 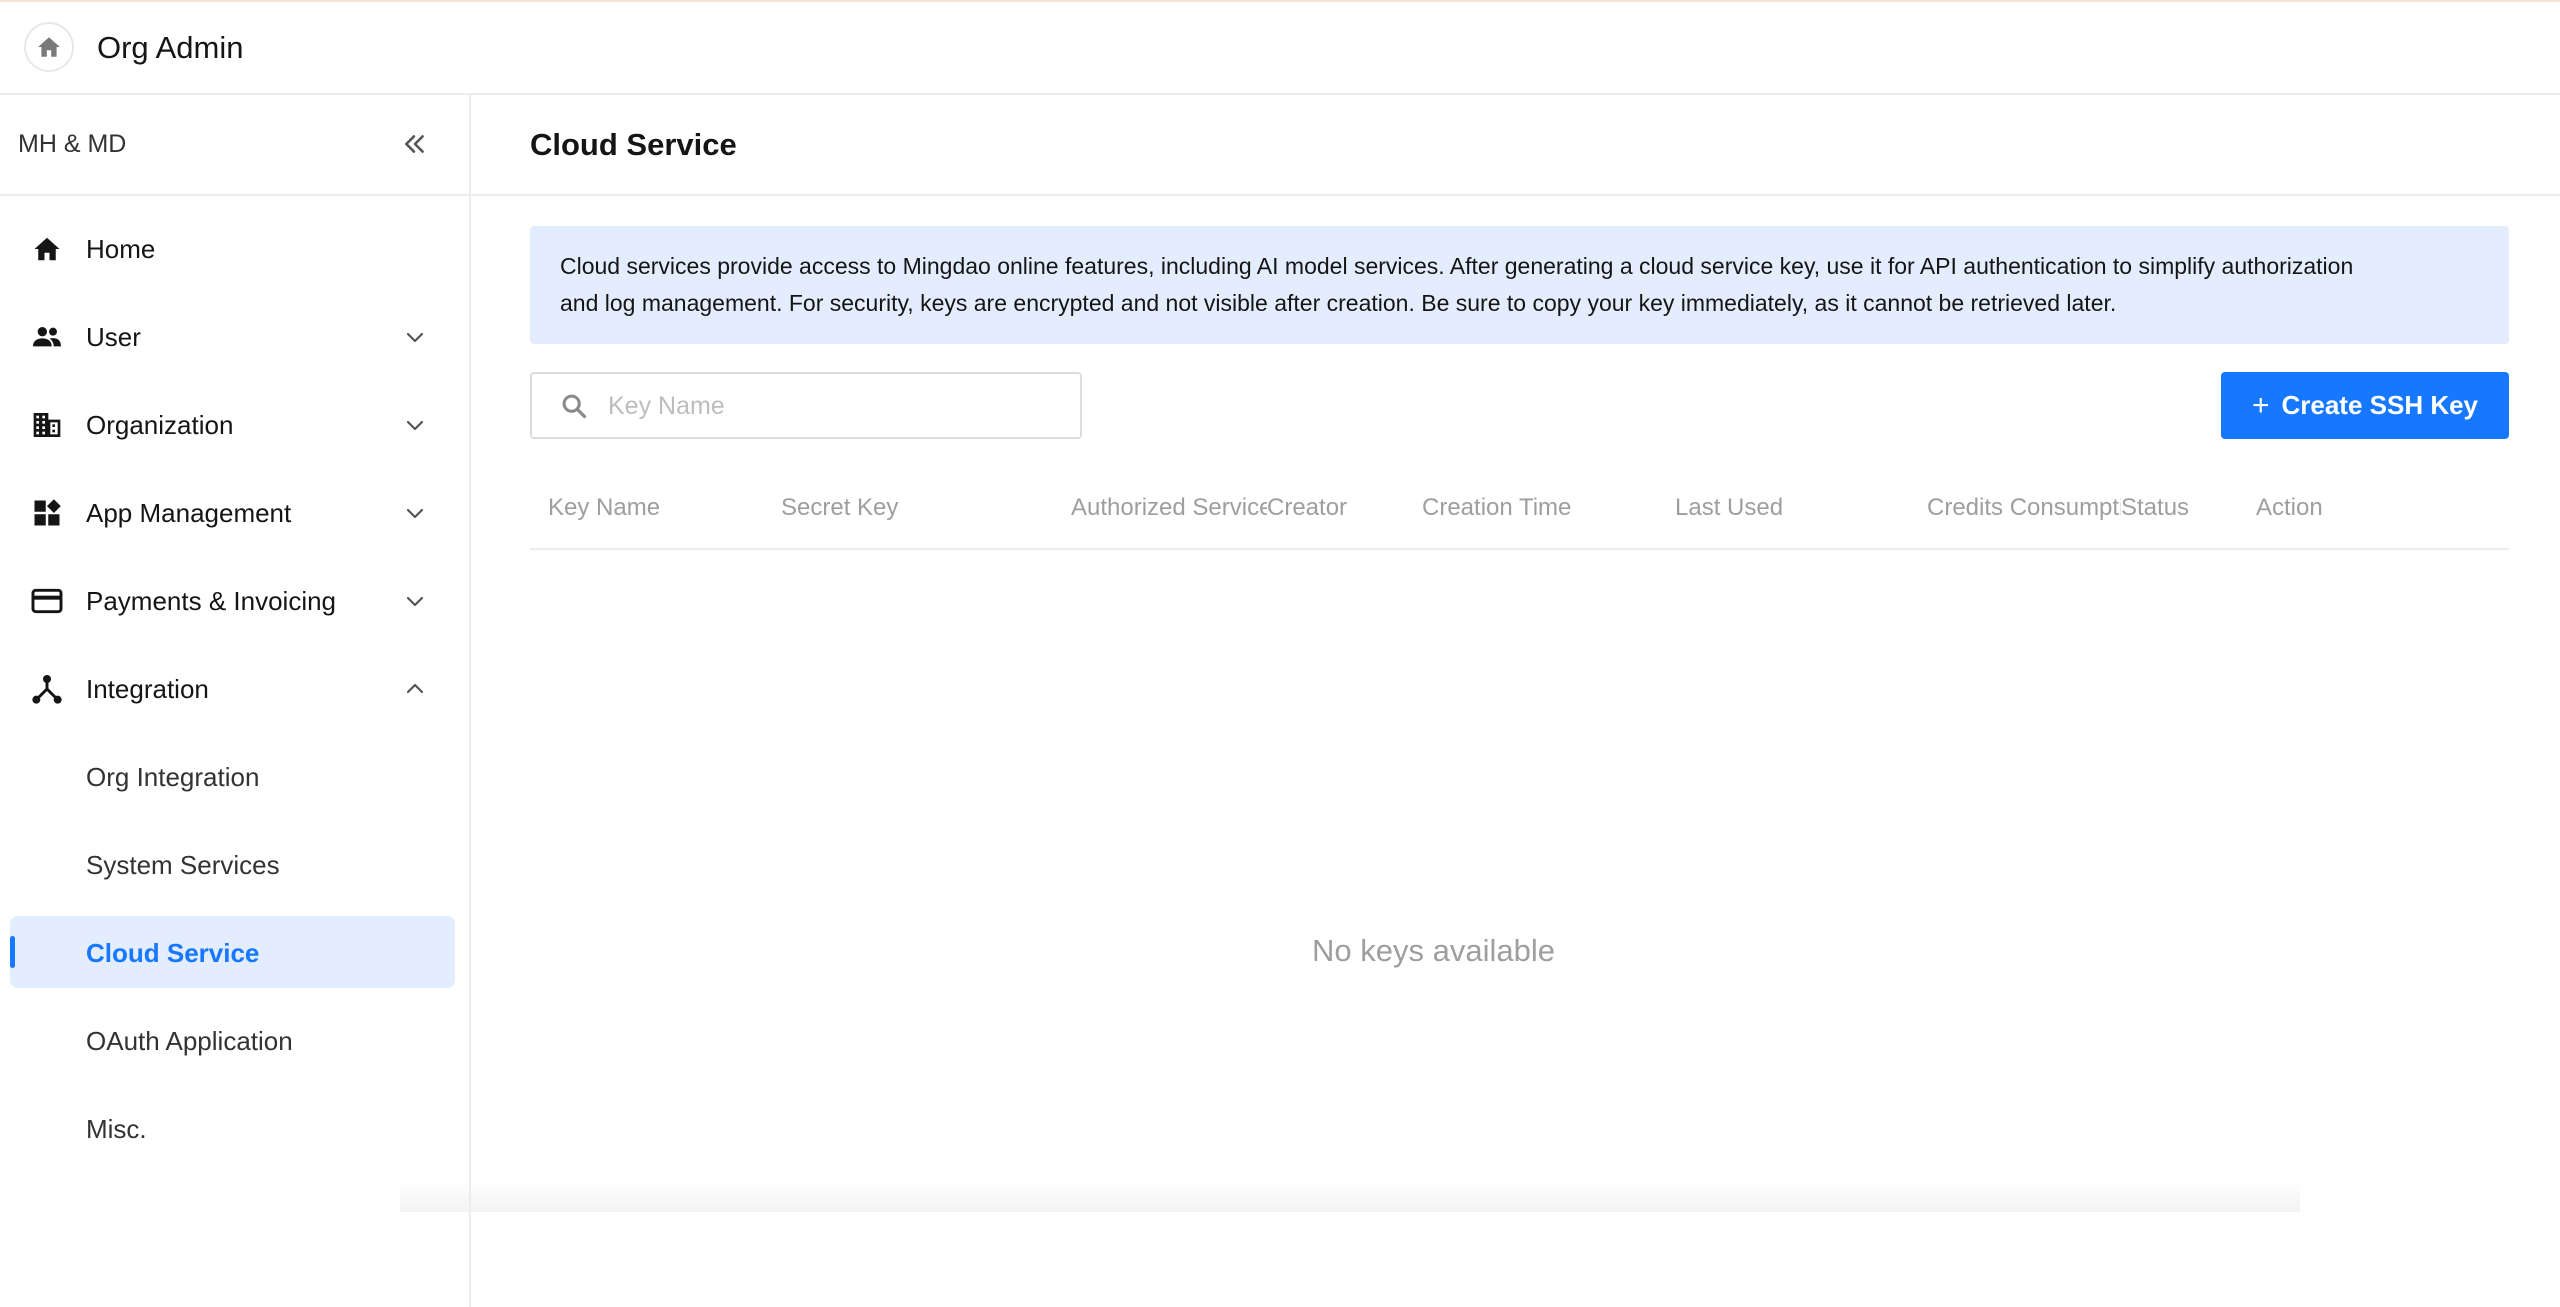 I want to click on plus-icon: +, so click(x=2260, y=405).